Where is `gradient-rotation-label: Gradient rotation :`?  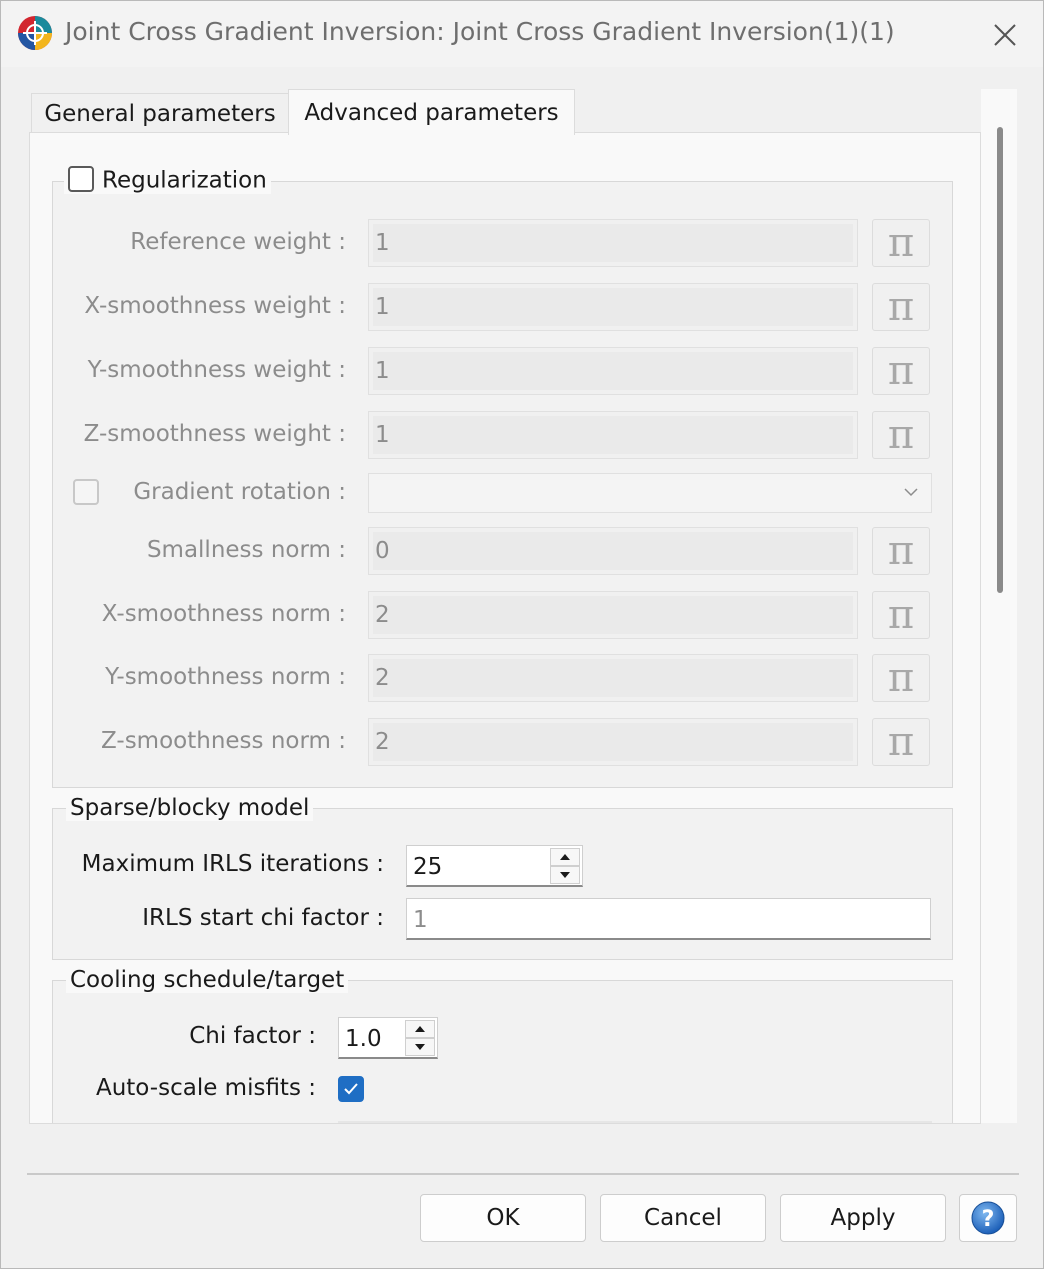 gradient-rotation-label: Gradient rotation : is located at coordinates (239, 492).